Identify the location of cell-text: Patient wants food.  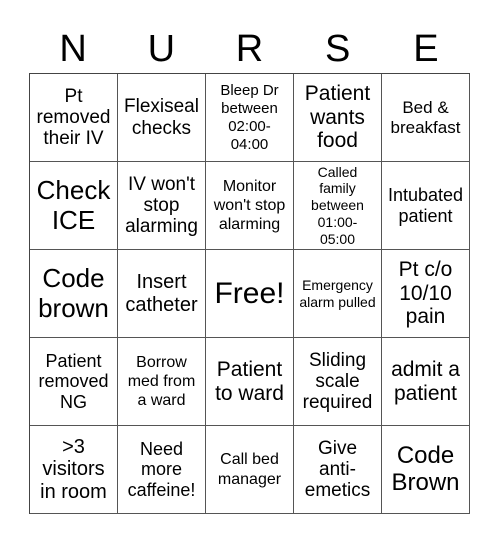
(337, 117).